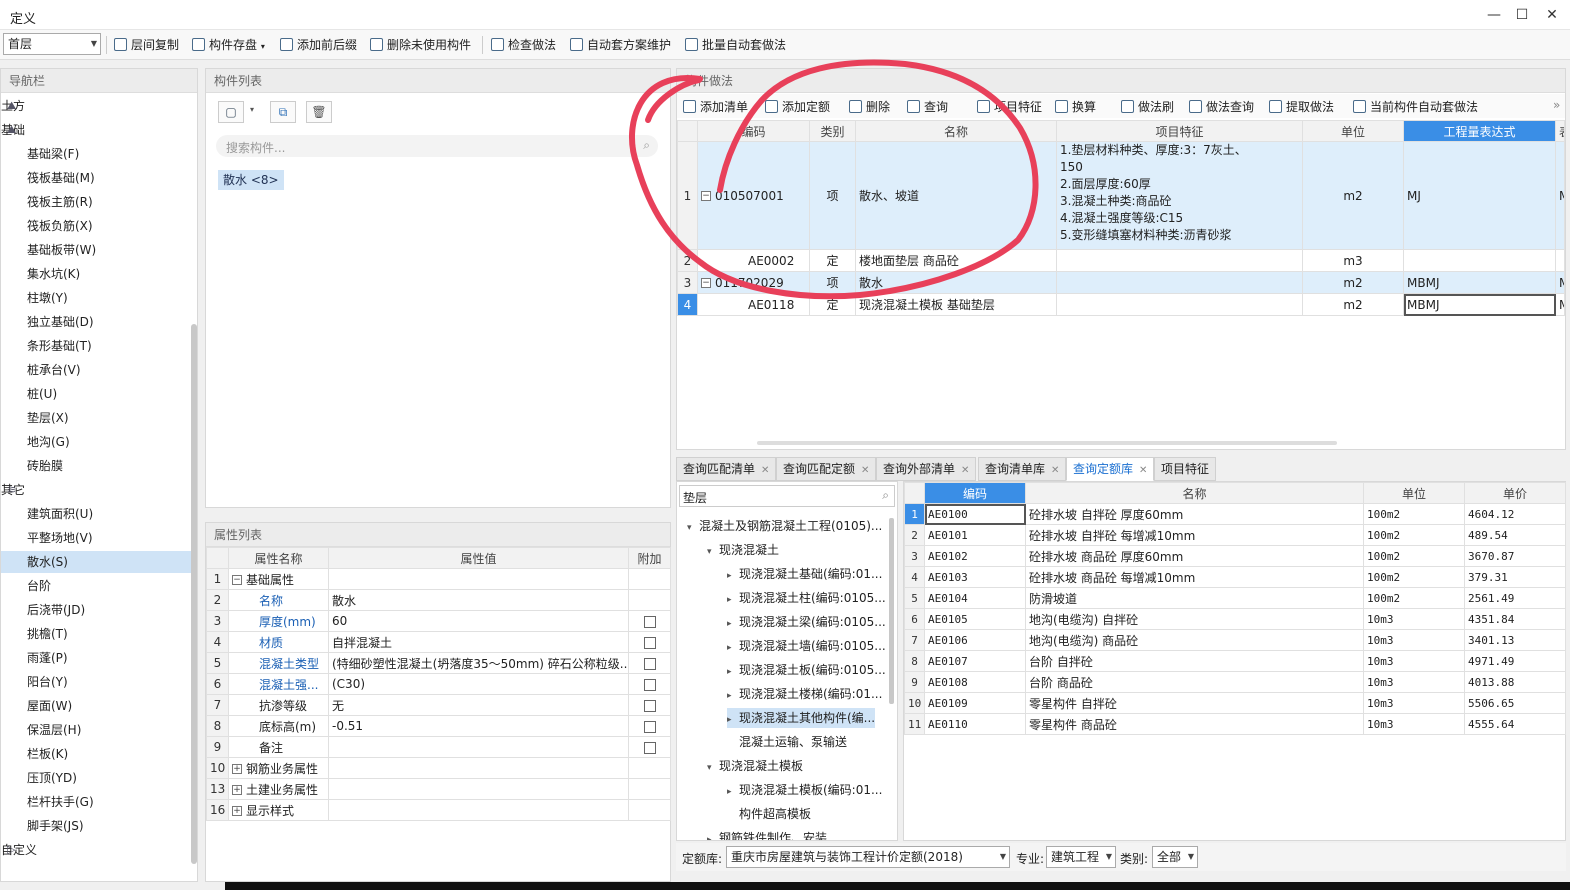 This screenshot has width=1570, height=890. What do you see at coordinates (237, 580) in the screenshot?
I see `expand-icon: −` at bounding box center [237, 580].